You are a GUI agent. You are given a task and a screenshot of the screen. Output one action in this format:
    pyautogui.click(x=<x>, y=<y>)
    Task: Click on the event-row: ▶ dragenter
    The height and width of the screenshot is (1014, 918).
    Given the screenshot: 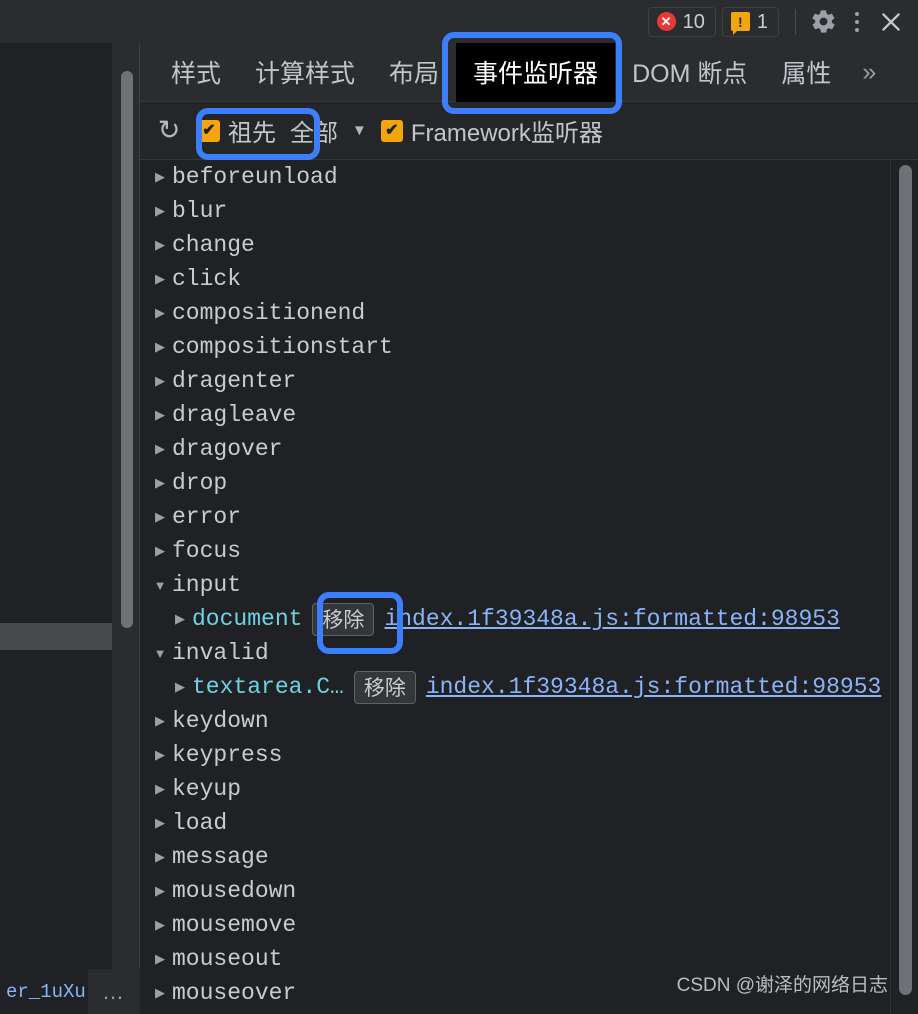 What is the action you would take?
    pyautogui.click(x=529, y=381)
    